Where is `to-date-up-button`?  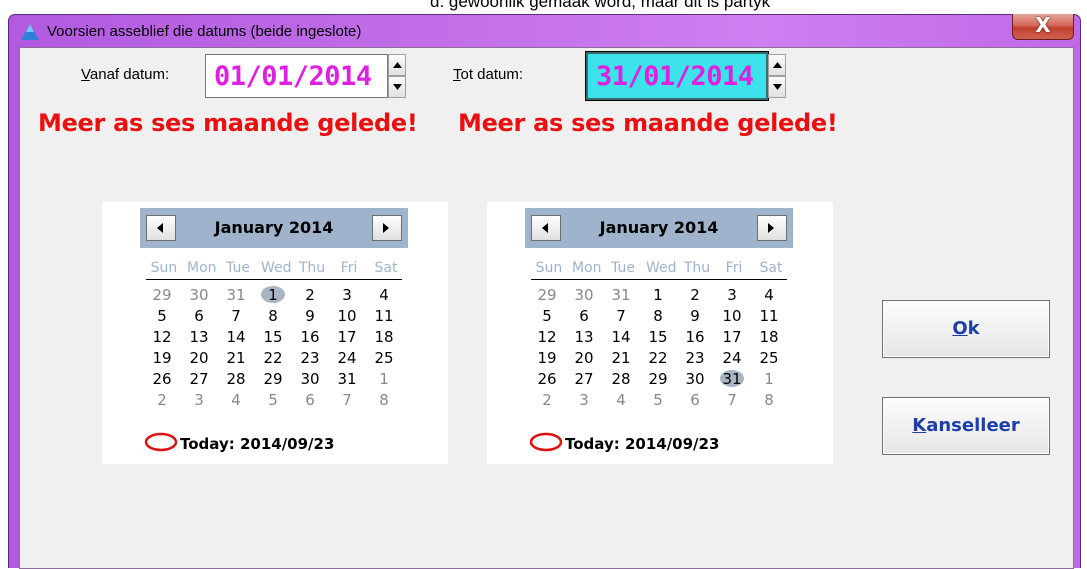
to-date-up-button is located at coordinates (777, 65).